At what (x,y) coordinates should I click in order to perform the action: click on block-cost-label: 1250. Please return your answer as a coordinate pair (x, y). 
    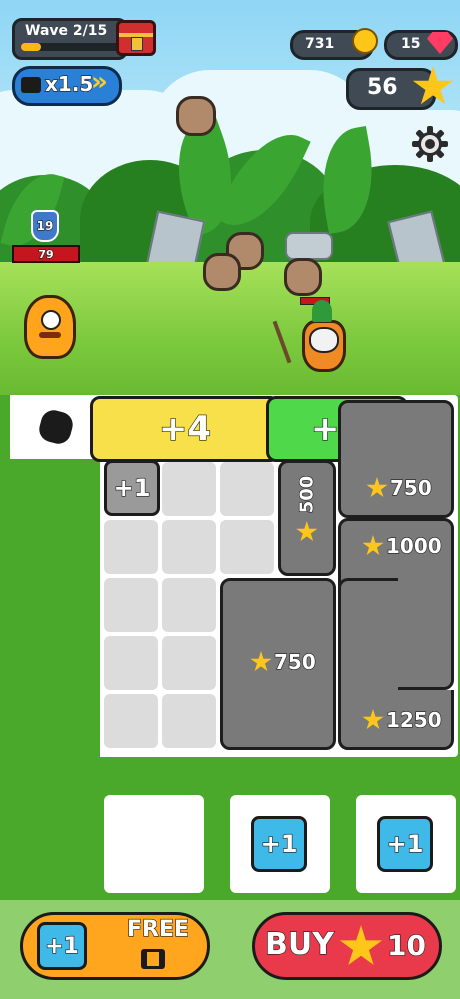
    Looking at the image, I should click on (402, 720).